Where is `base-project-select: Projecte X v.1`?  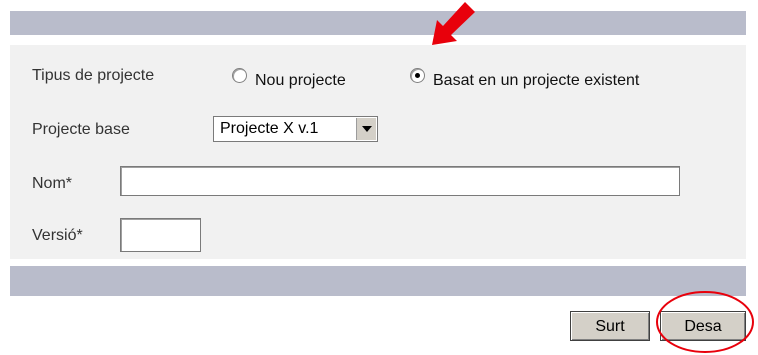 base-project-select: Projecte X v.1 is located at coordinates (295, 129).